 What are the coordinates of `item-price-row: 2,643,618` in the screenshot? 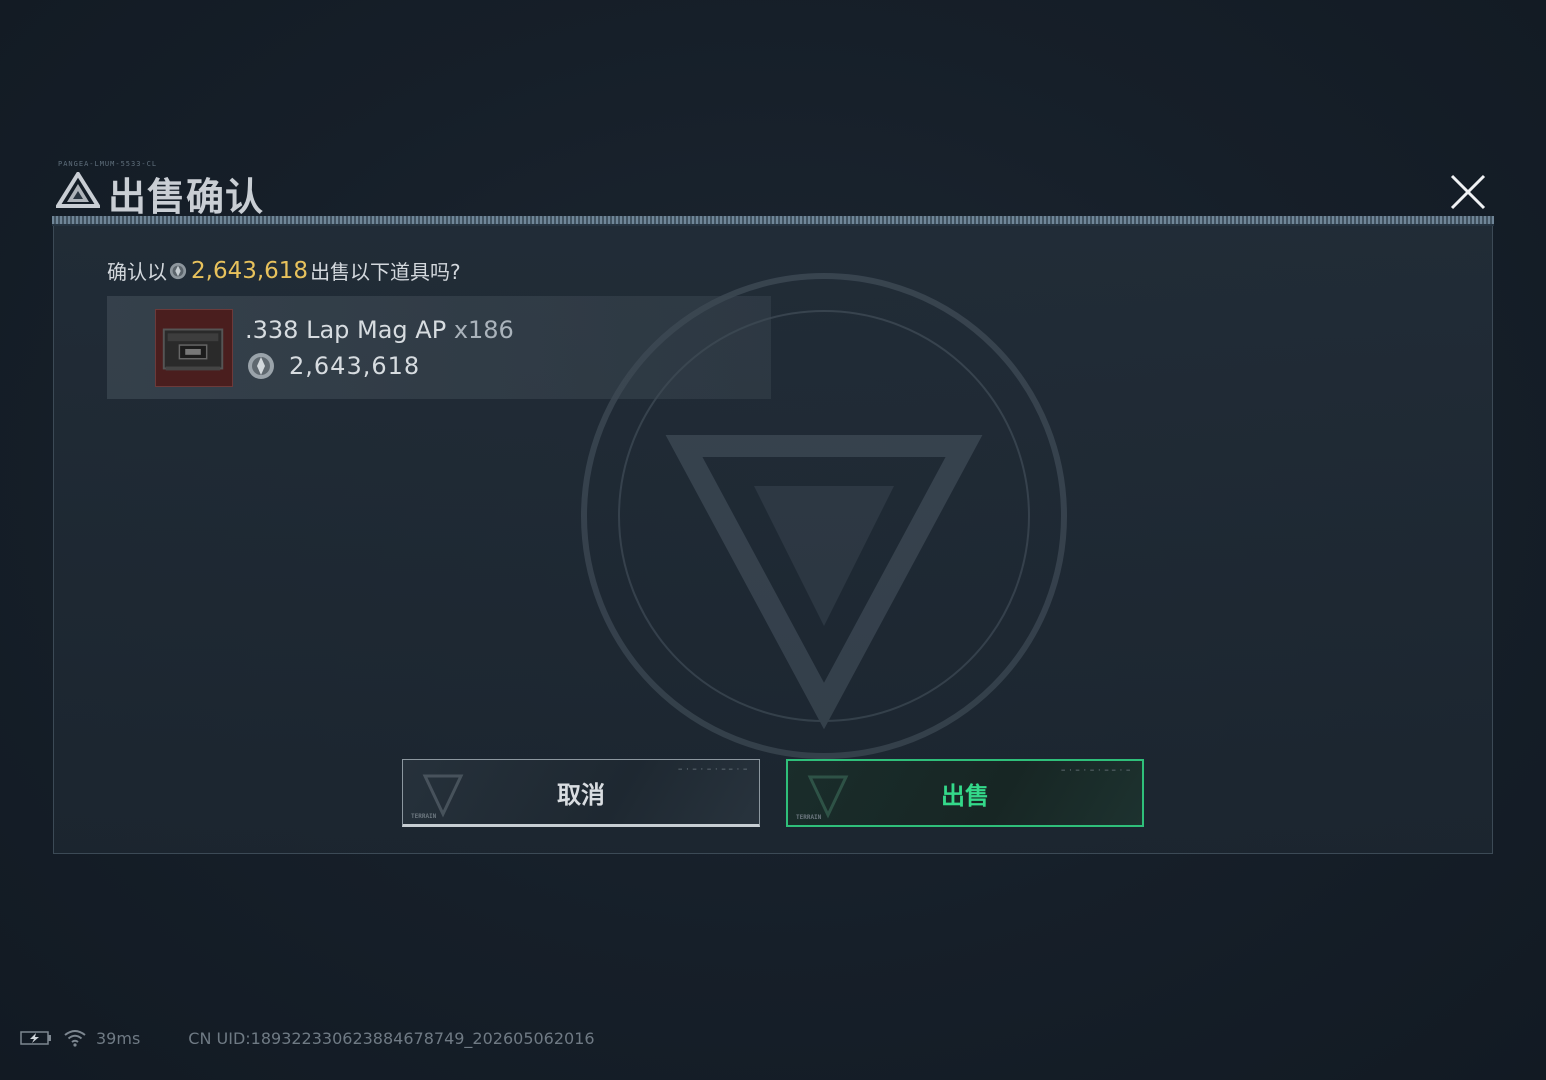 It's located at (333, 366).